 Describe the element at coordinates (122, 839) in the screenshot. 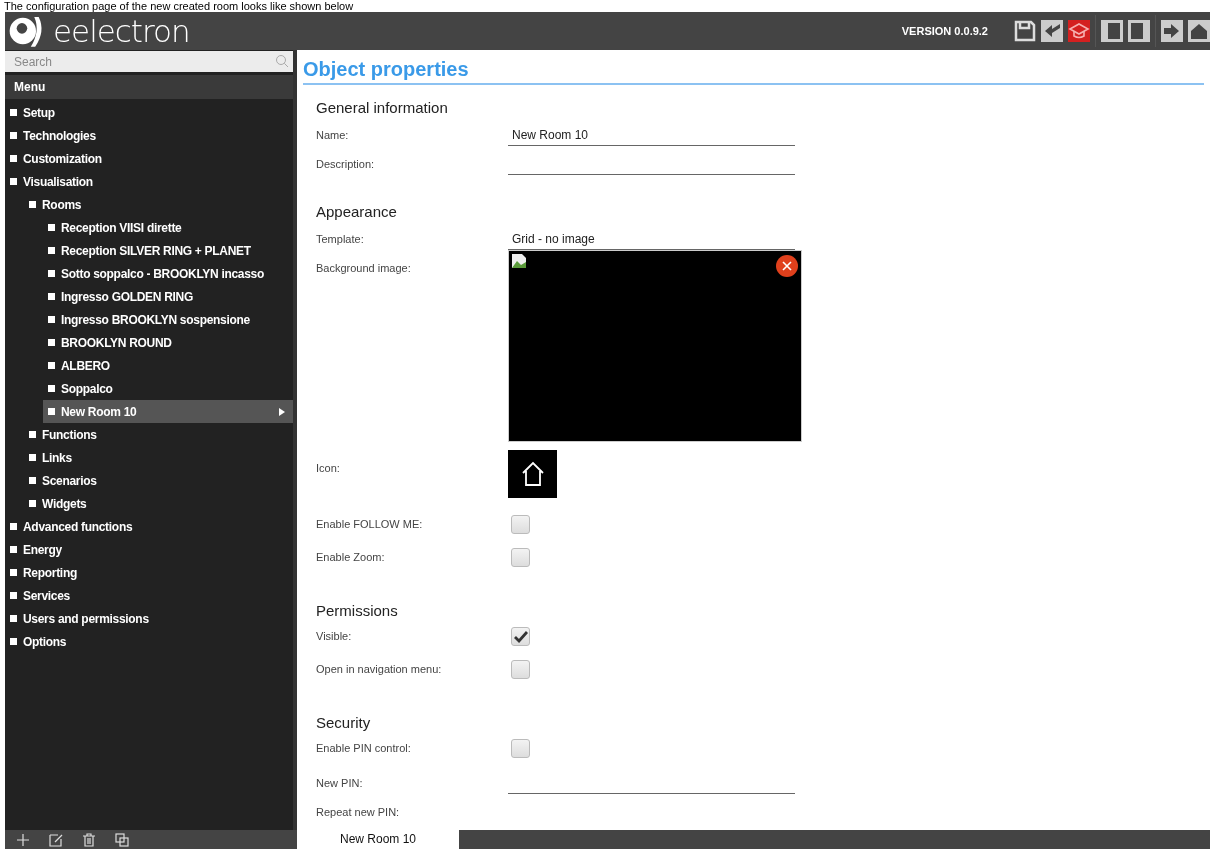

I see `copy-icon` at that location.